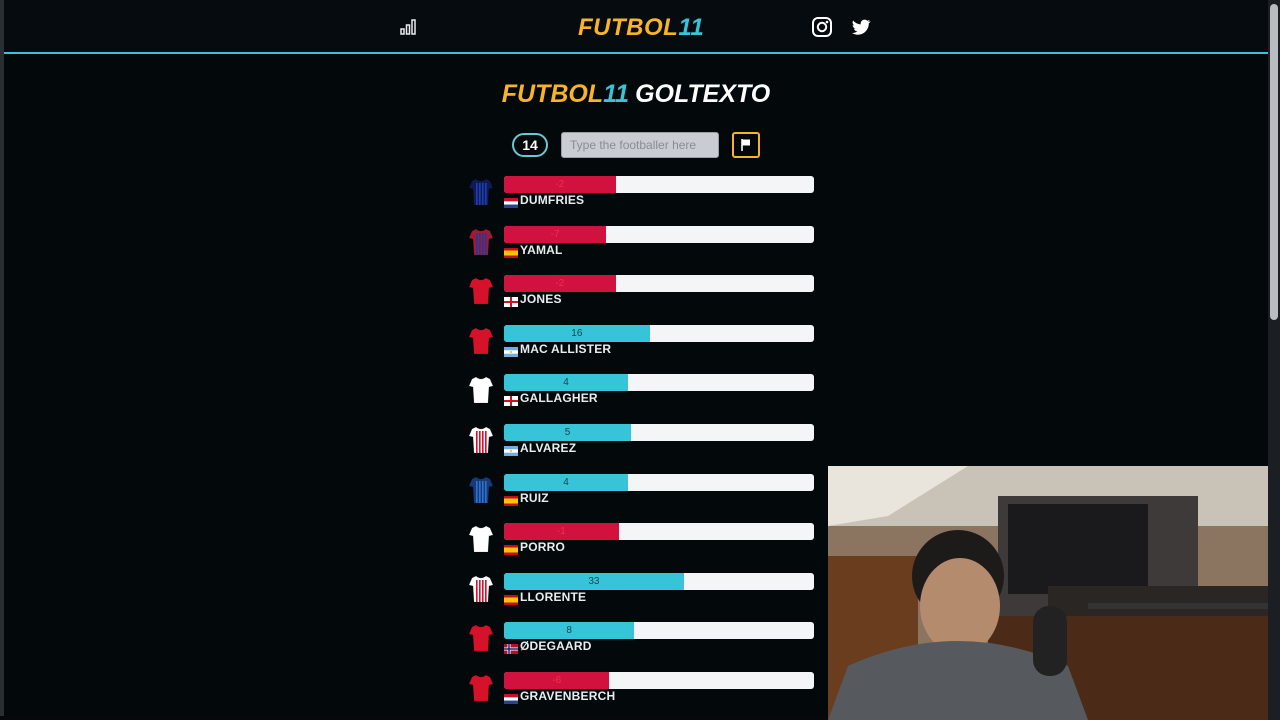  I want to click on stats-icon, so click(409, 28).